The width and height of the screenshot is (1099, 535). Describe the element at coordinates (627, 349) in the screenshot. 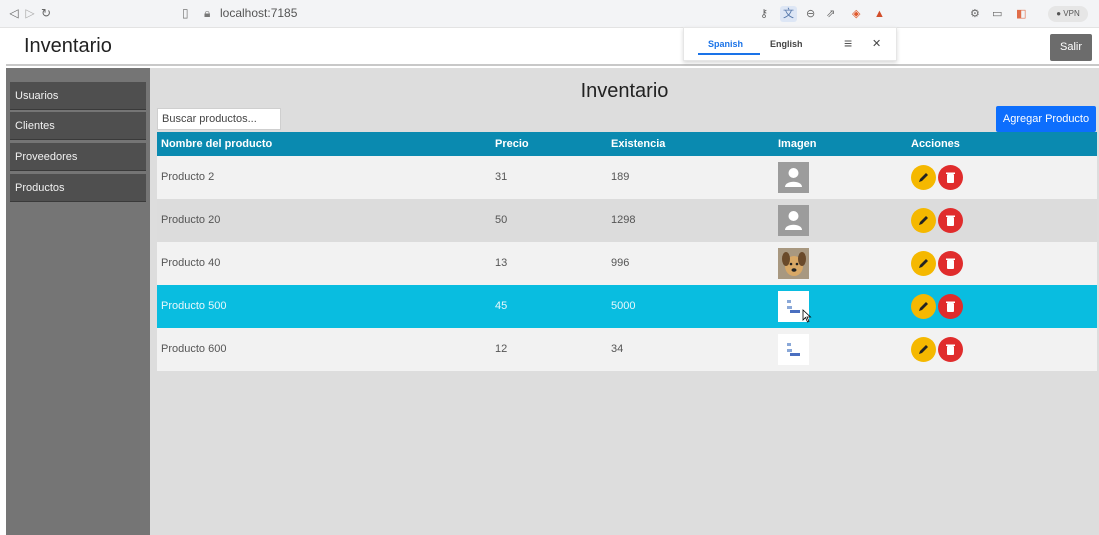

I see `table-row: Producto 600 12 34` at that location.